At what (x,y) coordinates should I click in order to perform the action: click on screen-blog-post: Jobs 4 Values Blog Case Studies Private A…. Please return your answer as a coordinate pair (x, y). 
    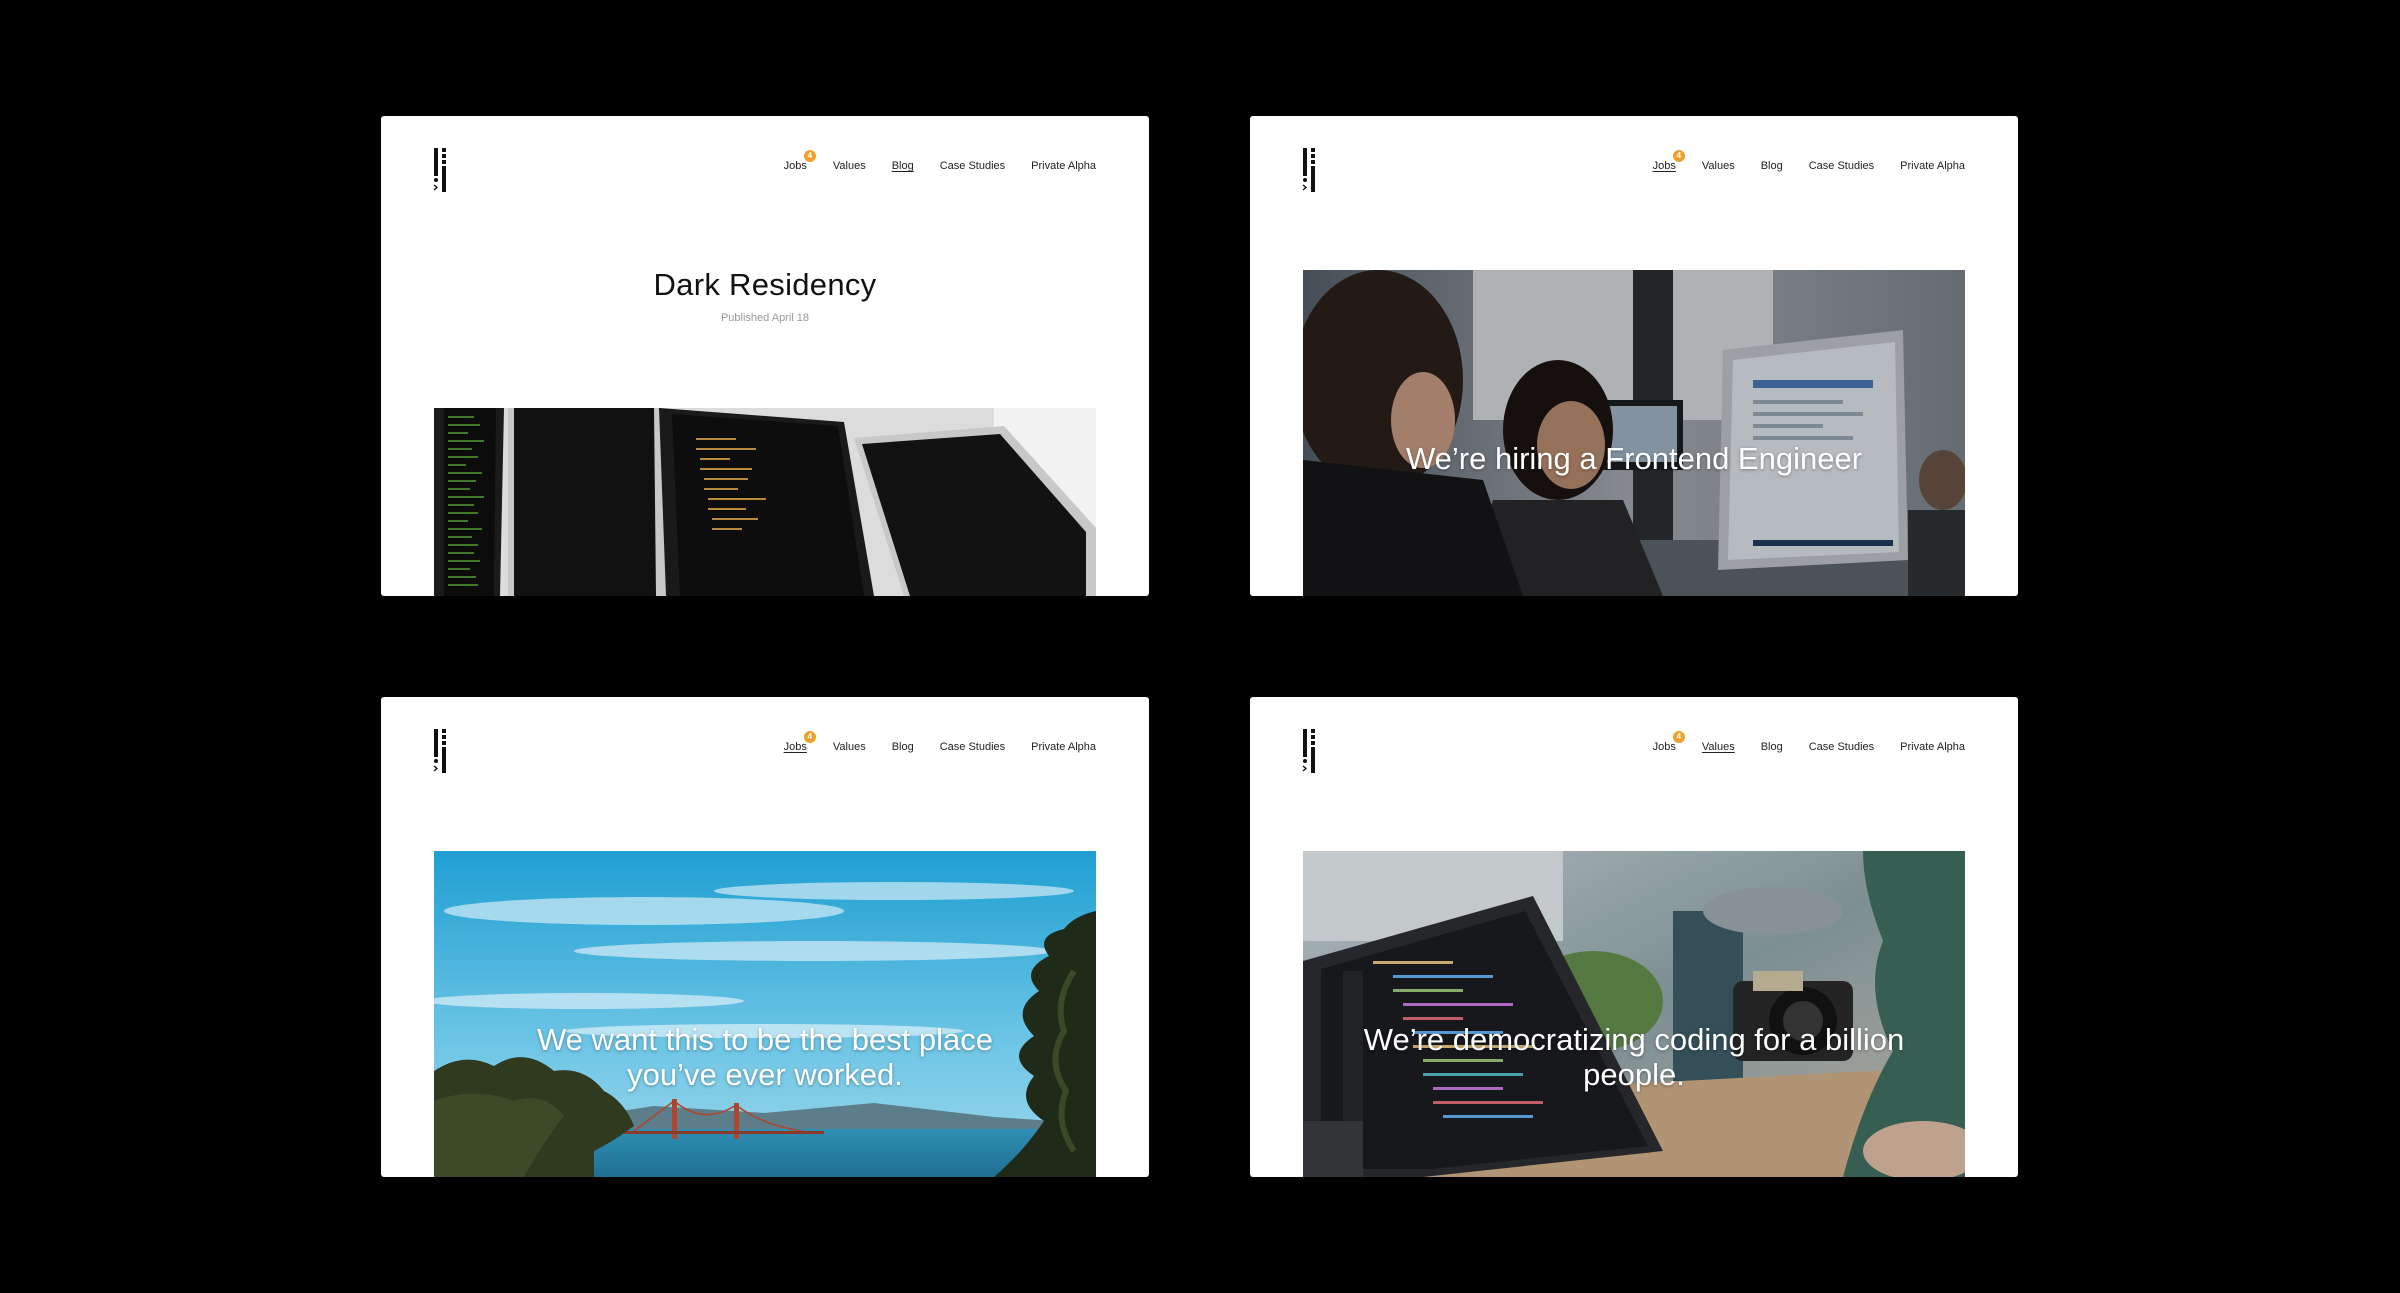
    Looking at the image, I should click on (765, 356).